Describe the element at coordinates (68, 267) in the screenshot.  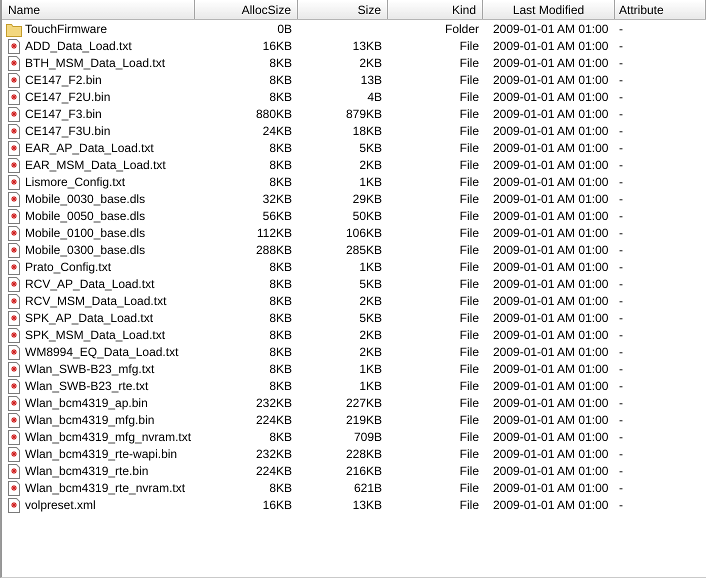
I see `file-name: Prato_Config.txt` at that location.